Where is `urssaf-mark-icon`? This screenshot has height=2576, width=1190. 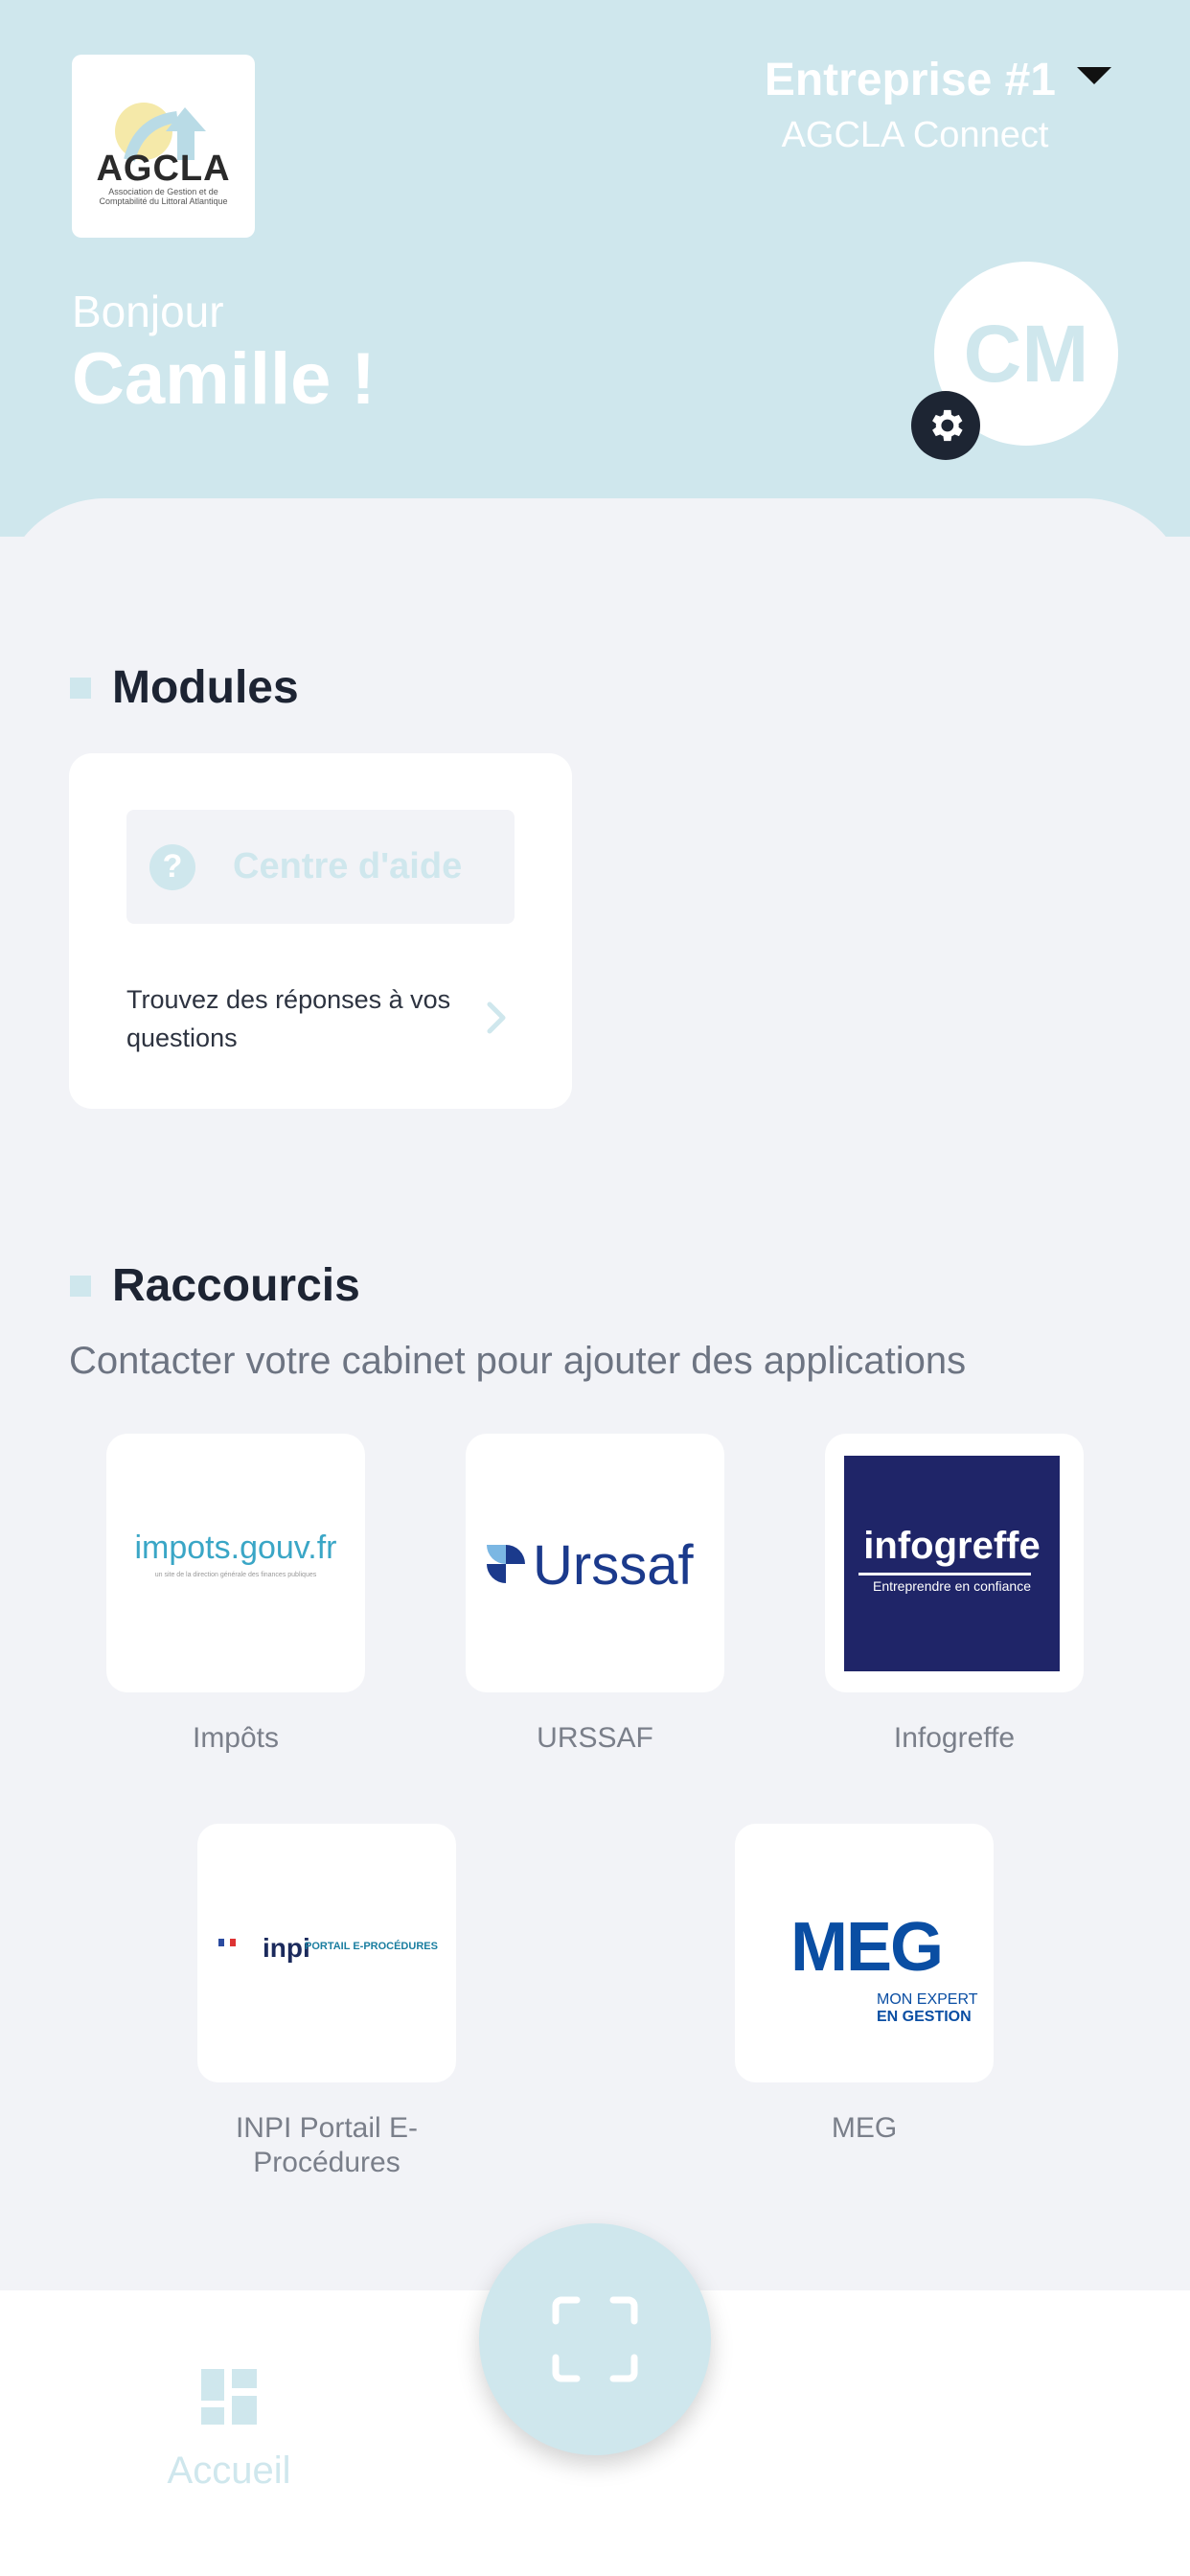
urssaf-mark-icon is located at coordinates (506, 1564).